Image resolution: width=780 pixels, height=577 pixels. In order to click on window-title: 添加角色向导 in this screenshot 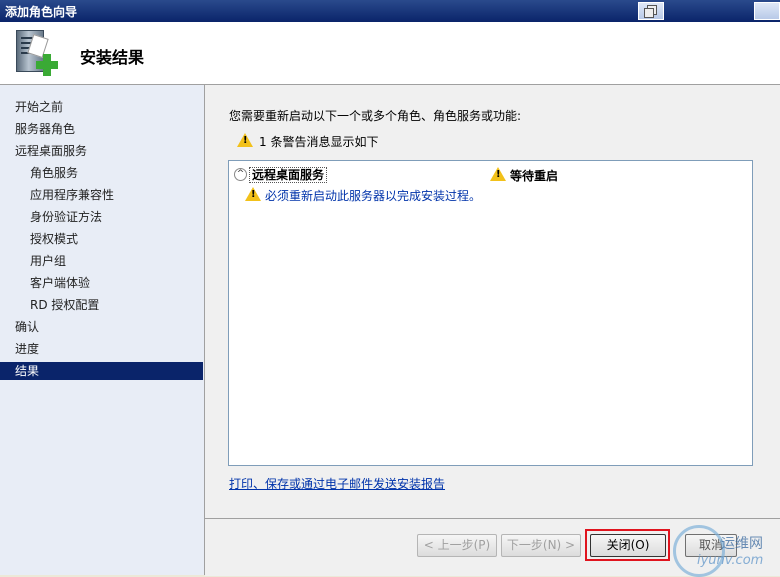, I will do `click(41, 12)`.